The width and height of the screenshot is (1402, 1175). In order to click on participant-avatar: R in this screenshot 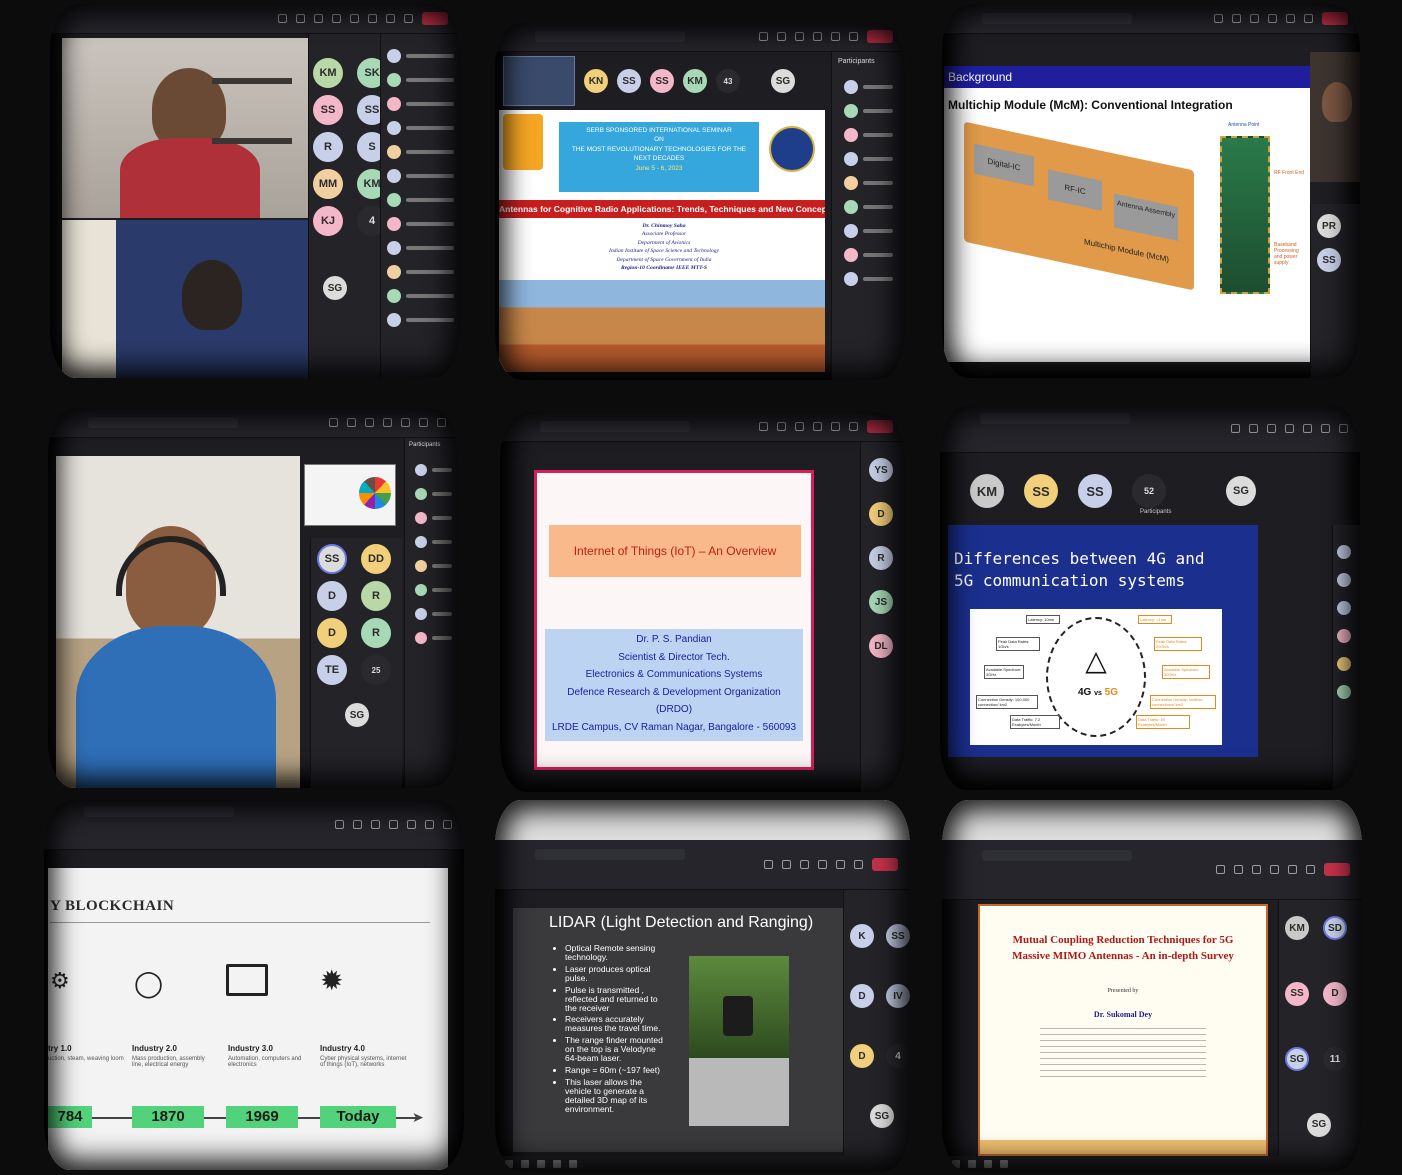, I will do `click(376, 633)`.